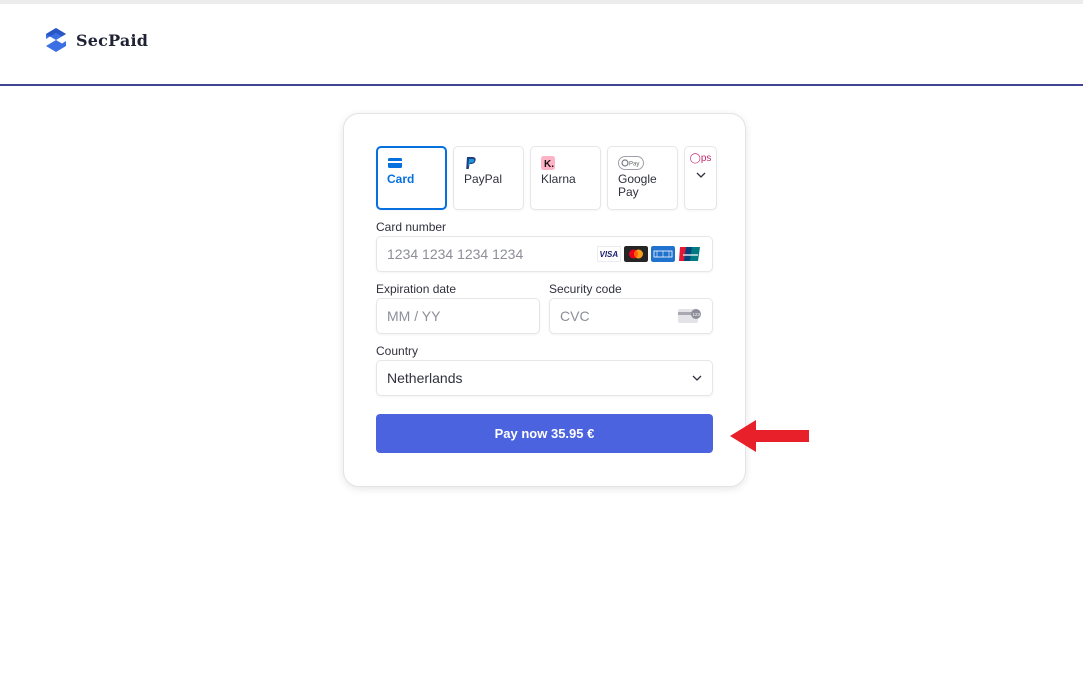  I want to click on brand: SecPaid, so click(95, 40).